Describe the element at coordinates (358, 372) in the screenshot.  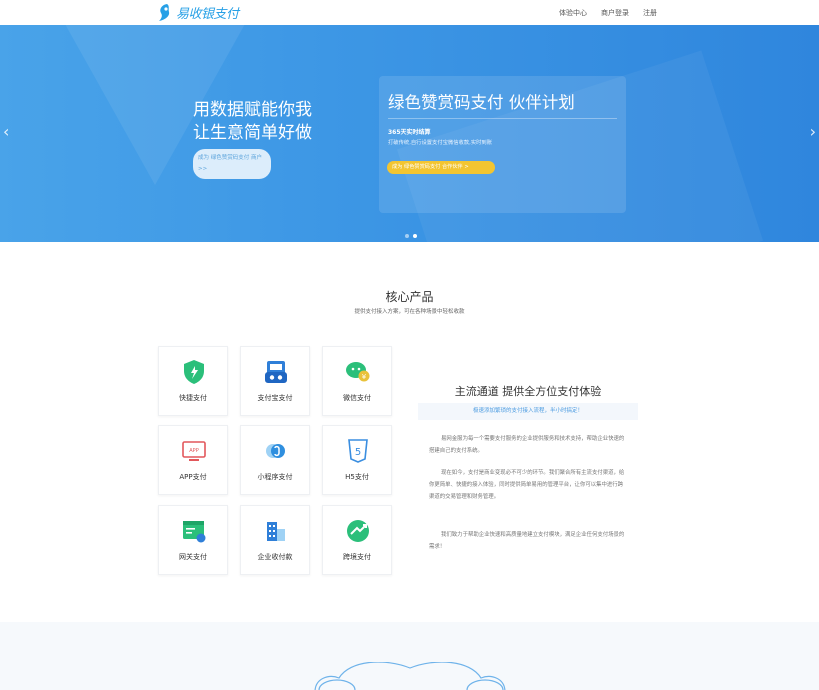
I see `wechat-icon: ¥` at that location.